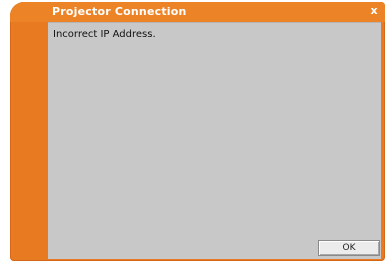  I want to click on ok-button: OK, so click(349, 248).